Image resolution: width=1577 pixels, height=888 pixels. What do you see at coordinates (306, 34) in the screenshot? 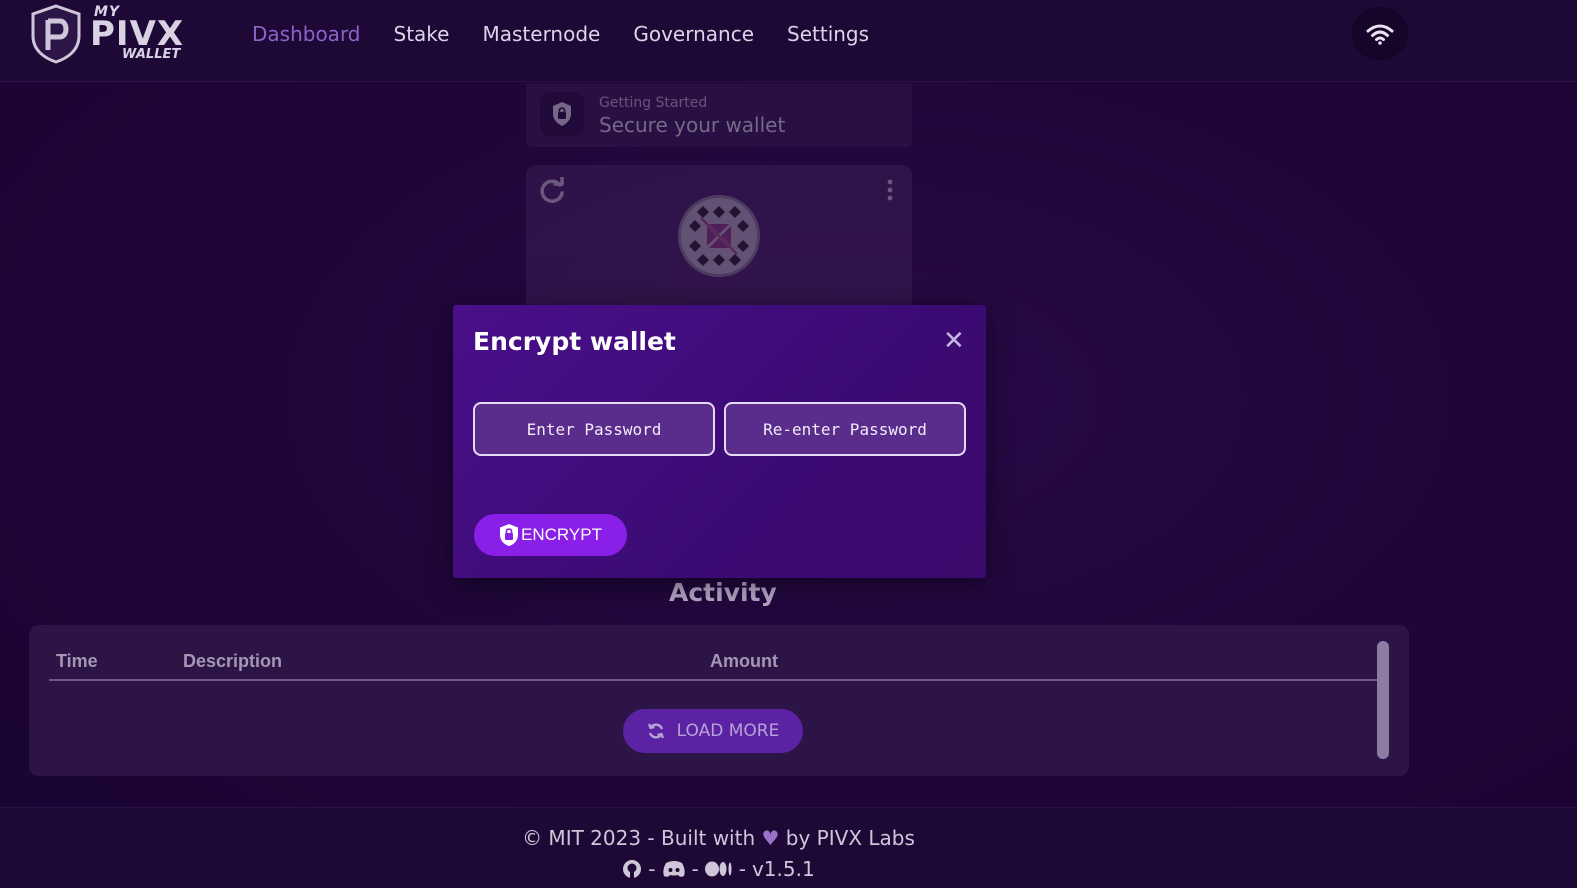
I see `nav-dashboard: Dashboard` at bounding box center [306, 34].